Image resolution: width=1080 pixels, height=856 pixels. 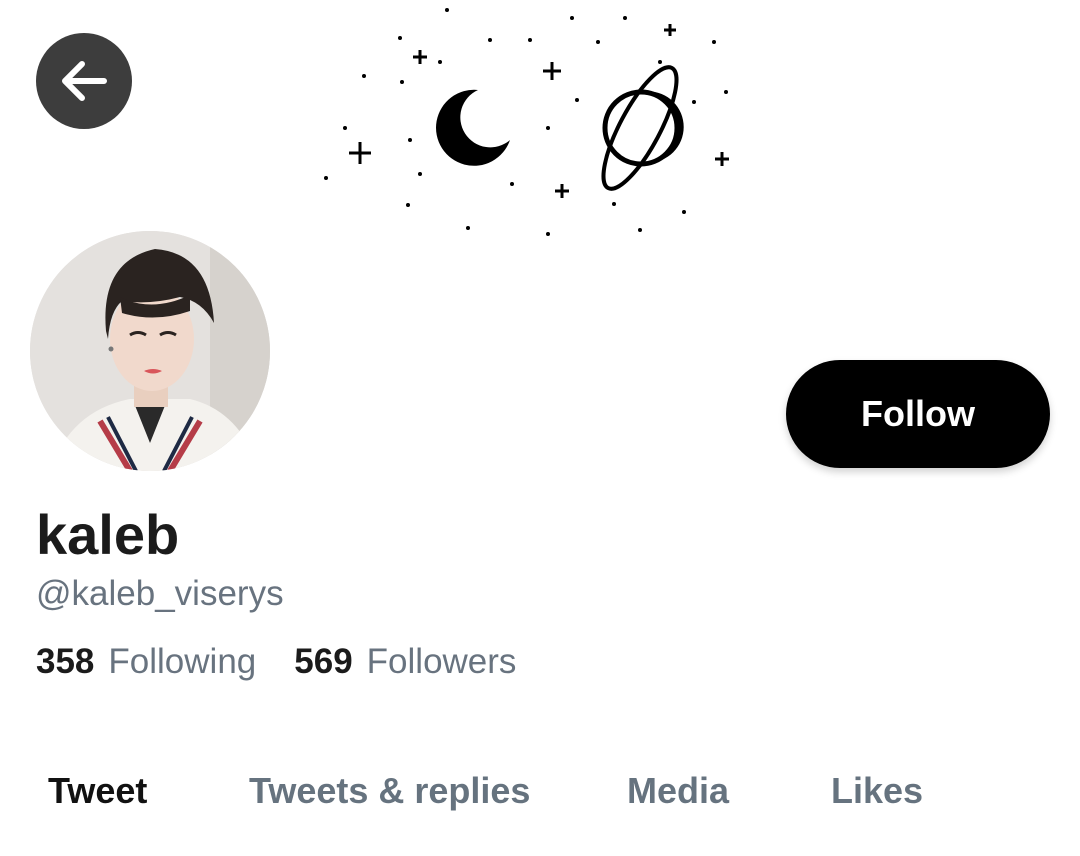 I want to click on followers-stat: 569 Followers, so click(x=405, y=662).